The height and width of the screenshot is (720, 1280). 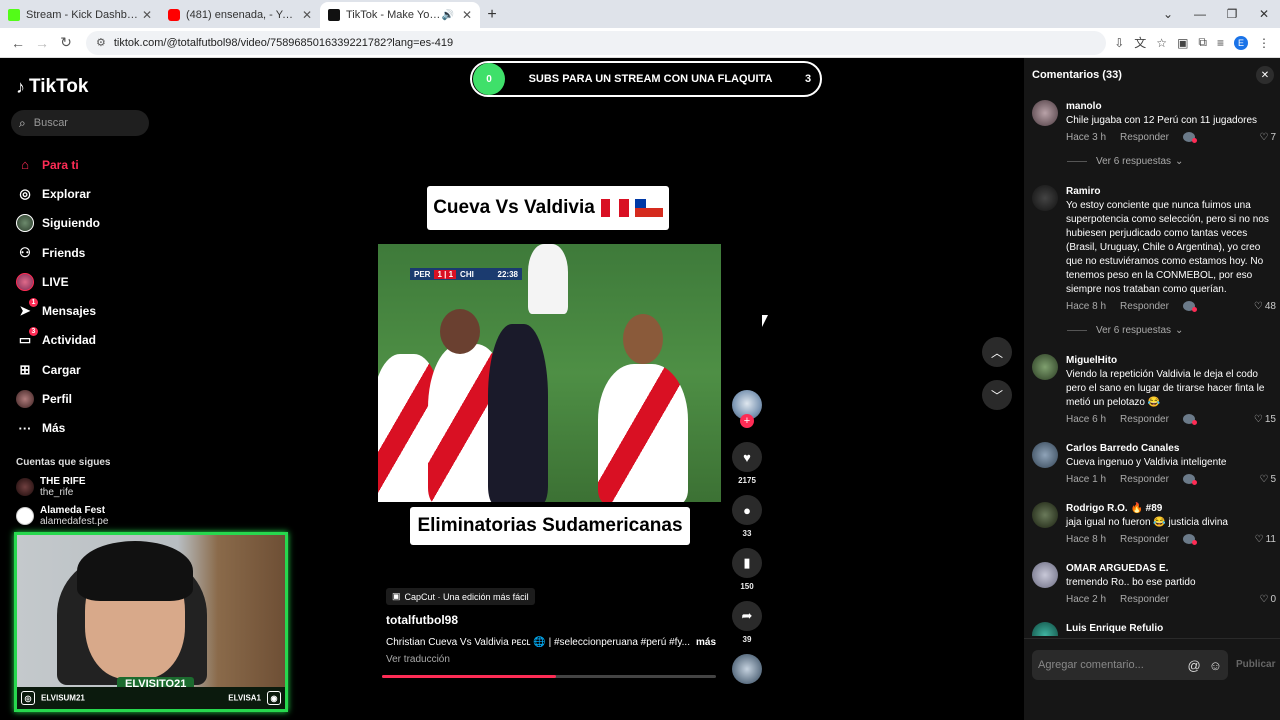 I want to click on sidebar-item-siguiendo: Siguiendo, so click(x=58, y=223).